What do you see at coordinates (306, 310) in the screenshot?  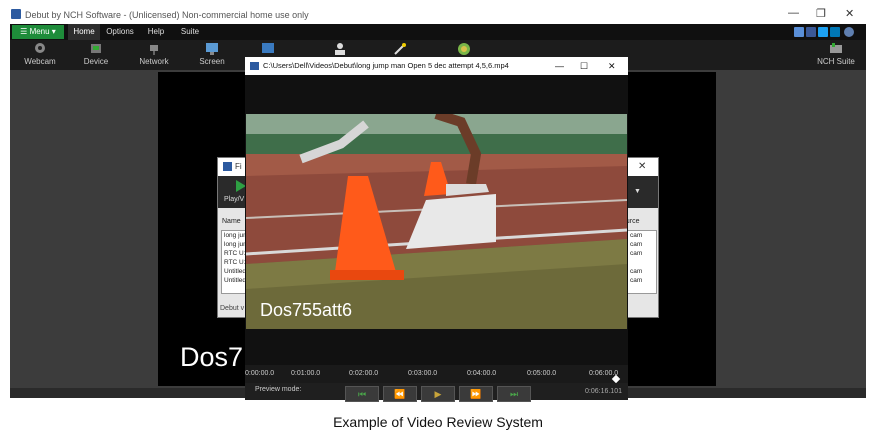 I see `video-overlay-text: Dos755att6` at bounding box center [306, 310].